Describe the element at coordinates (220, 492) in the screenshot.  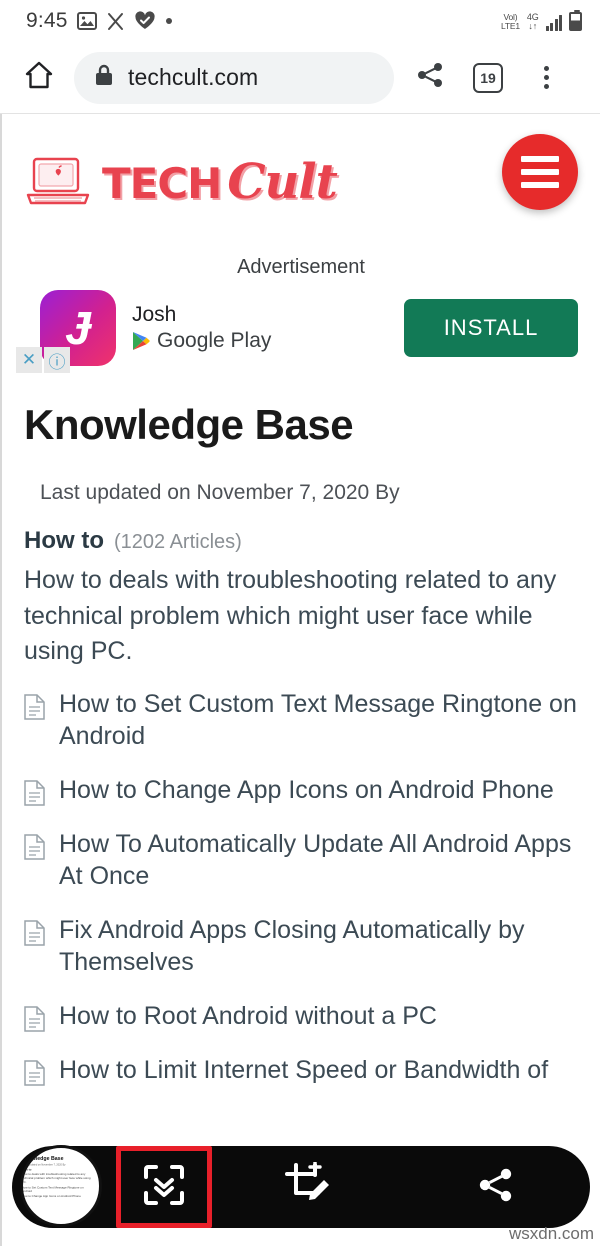
I see `last-updated-text: Last updated on November 7, 2020 By` at that location.